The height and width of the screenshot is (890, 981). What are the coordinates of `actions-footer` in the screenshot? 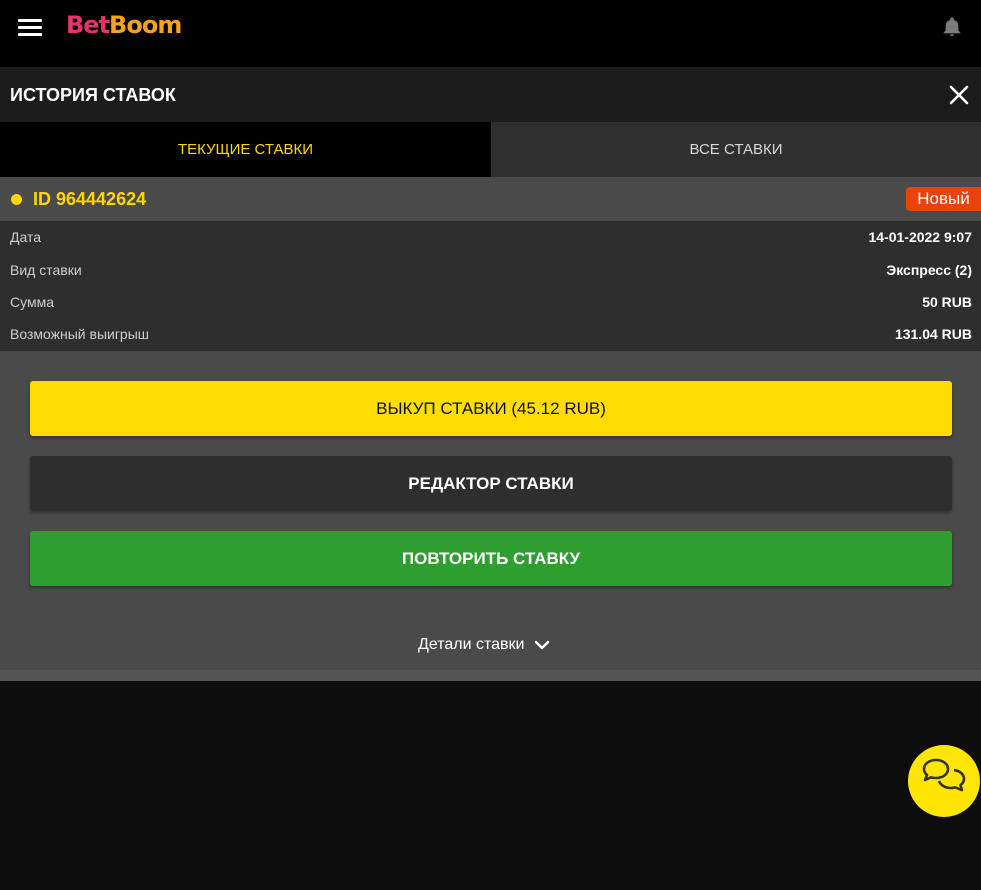 It's located at (490, 675).